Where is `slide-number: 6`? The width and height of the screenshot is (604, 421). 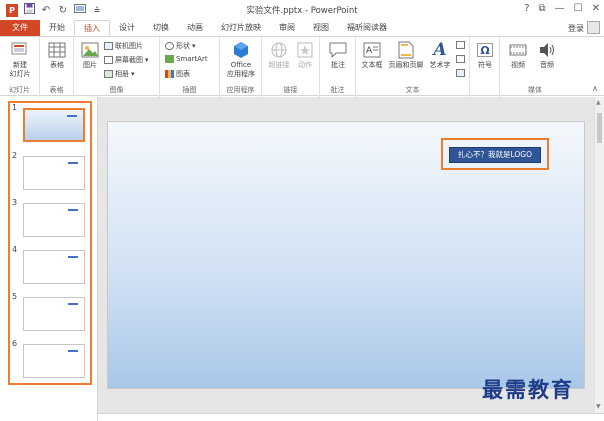
slide-number: 6 is located at coordinates (15, 343).